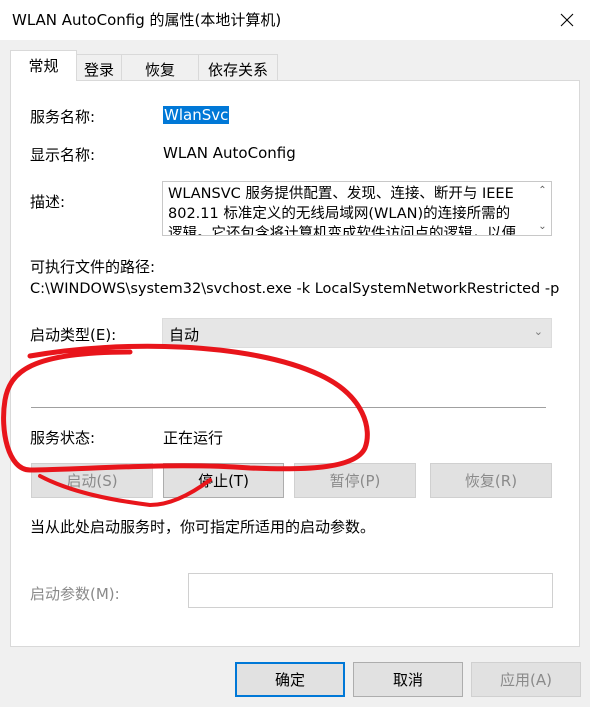  Describe the element at coordinates (295, 20) in the screenshot. I see `title-bar: WLAN AutoConfig 的属性(本地计算机)` at that location.